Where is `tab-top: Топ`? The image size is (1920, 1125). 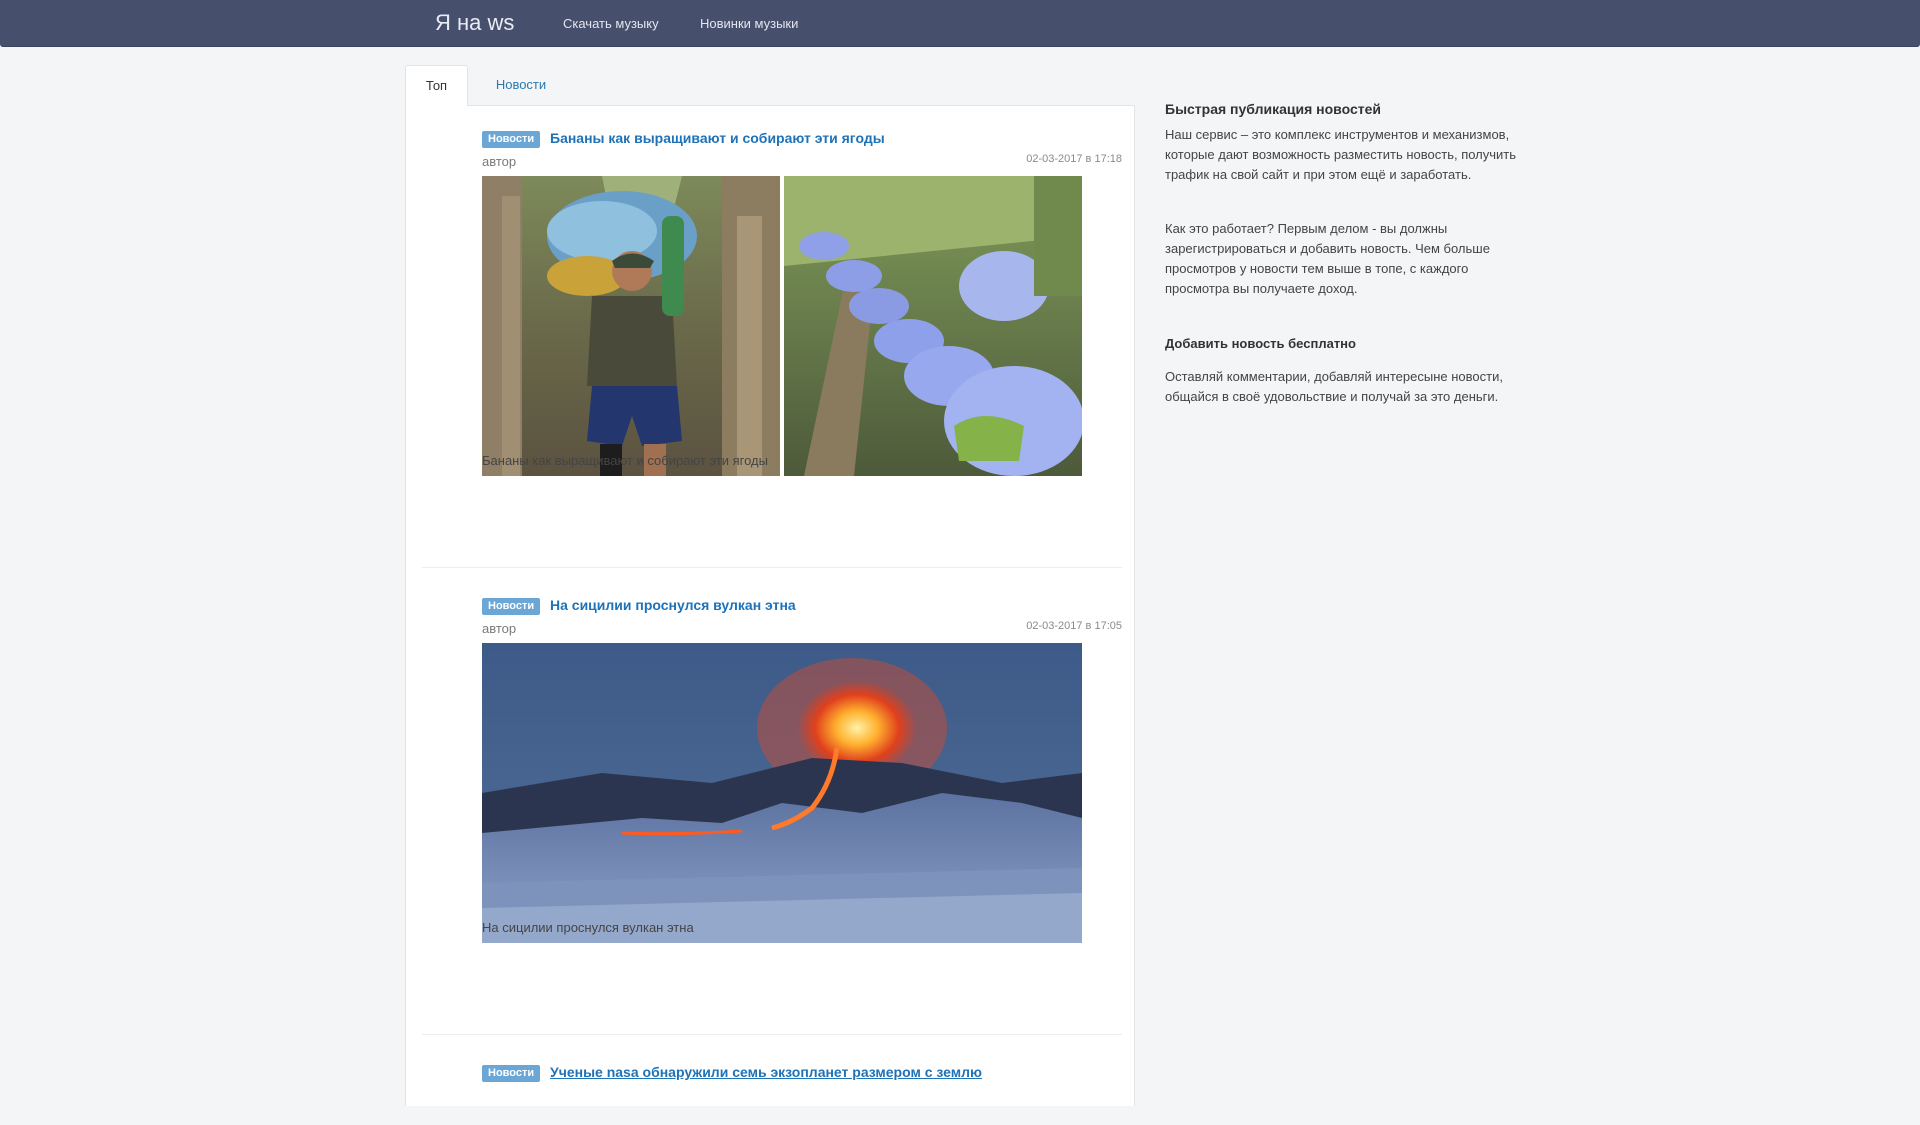
tab-top: Топ is located at coordinates (436, 86).